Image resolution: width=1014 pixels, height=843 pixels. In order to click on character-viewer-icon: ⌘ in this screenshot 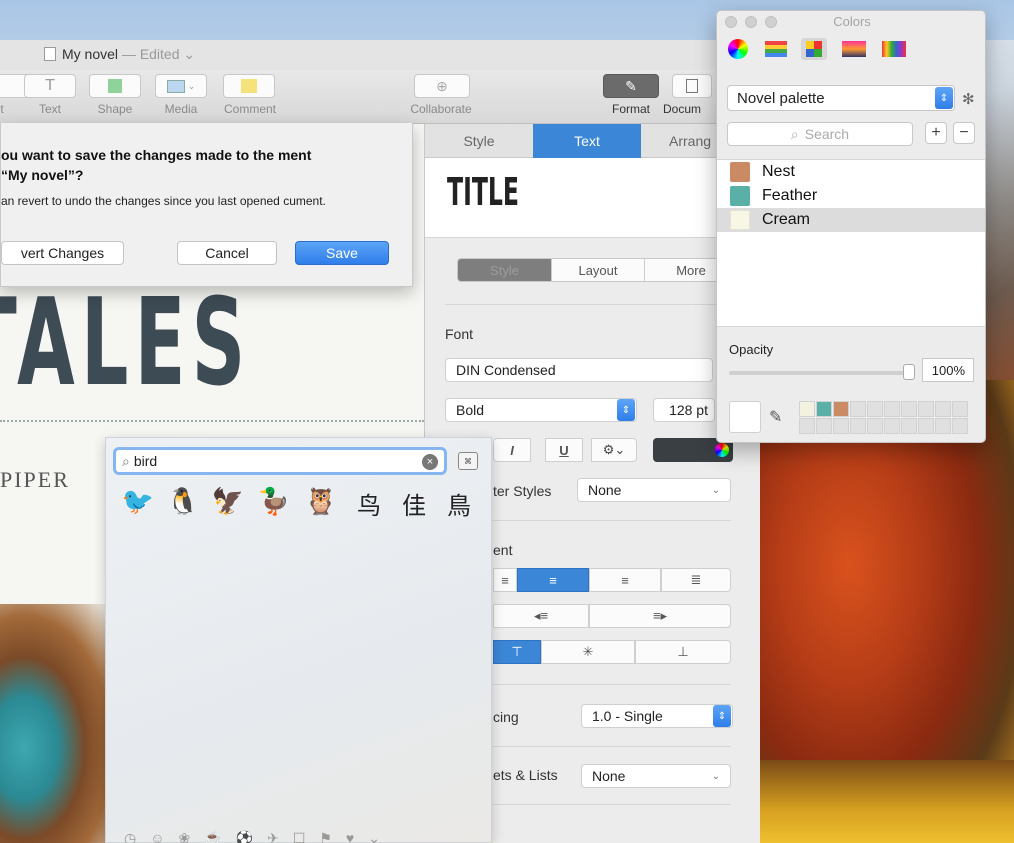, I will do `click(468, 461)`.